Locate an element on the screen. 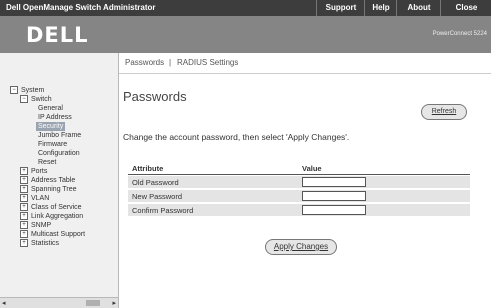  scroll-right-icon: ▸ is located at coordinates (114, 303).